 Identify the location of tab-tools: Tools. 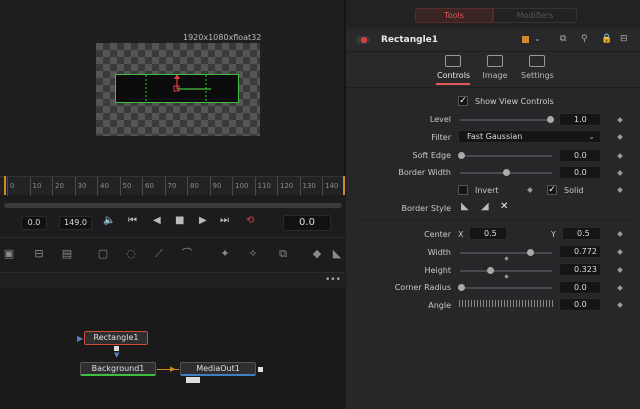
(454, 15).